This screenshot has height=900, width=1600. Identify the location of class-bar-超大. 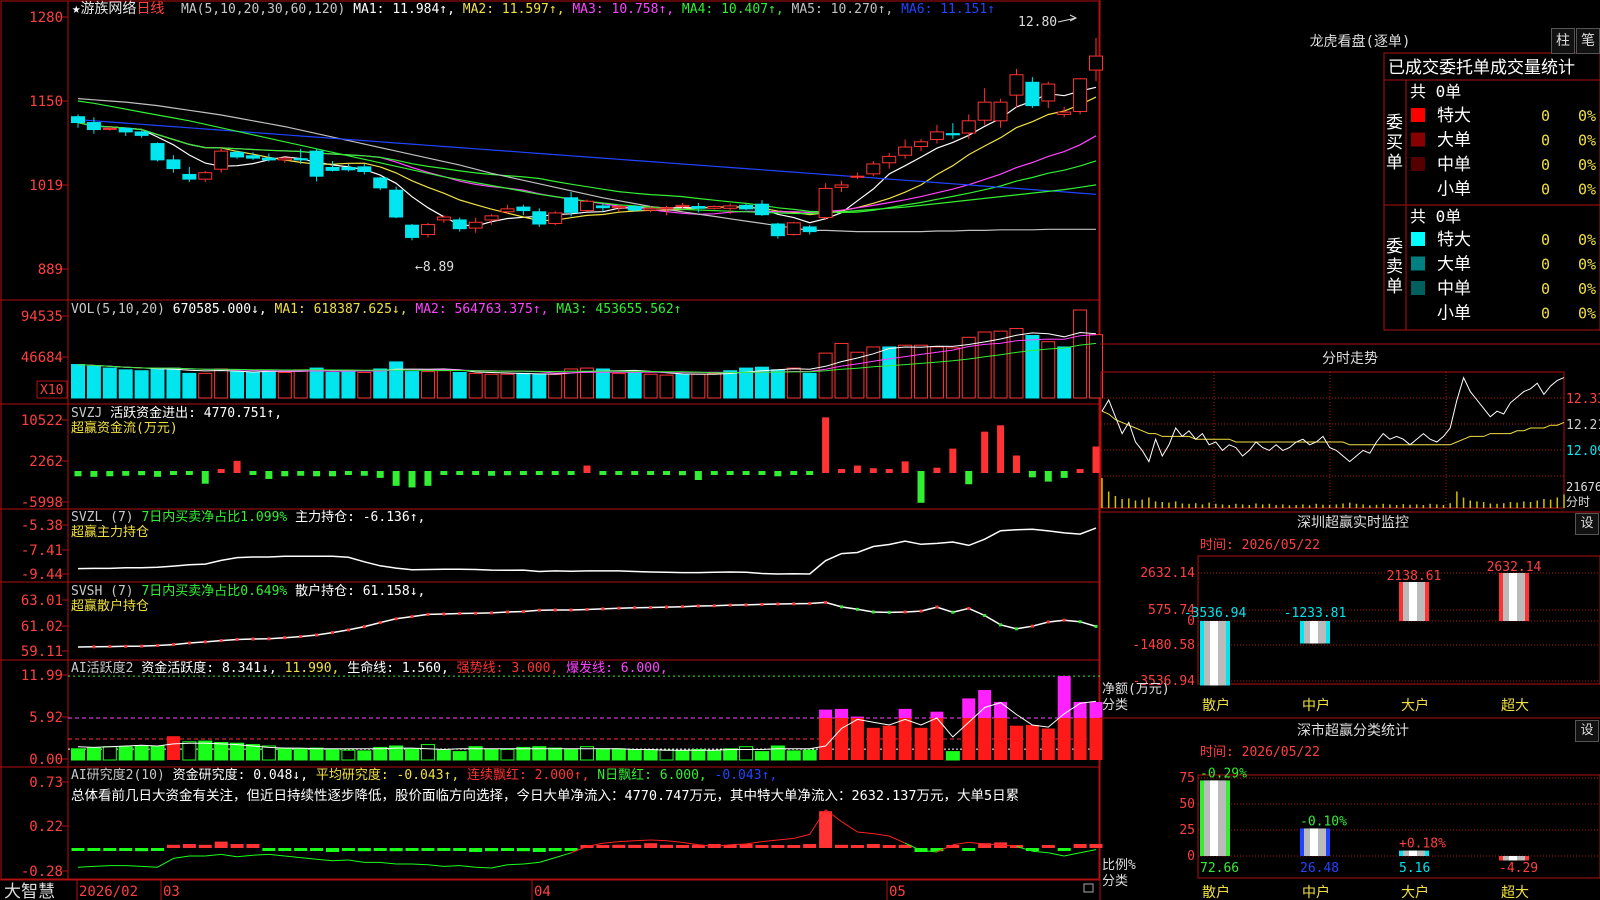
(1514, 858).